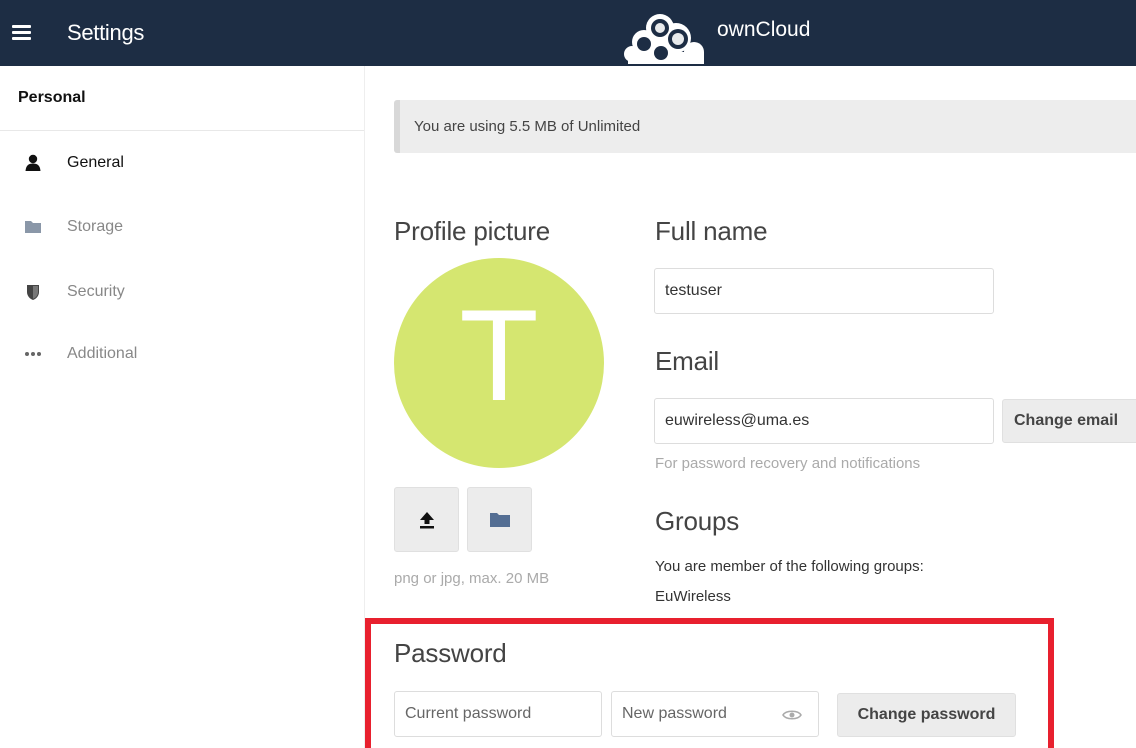 The height and width of the screenshot is (748, 1136). What do you see at coordinates (687, 361) in the screenshot?
I see `email-title: Email` at bounding box center [687, 361].